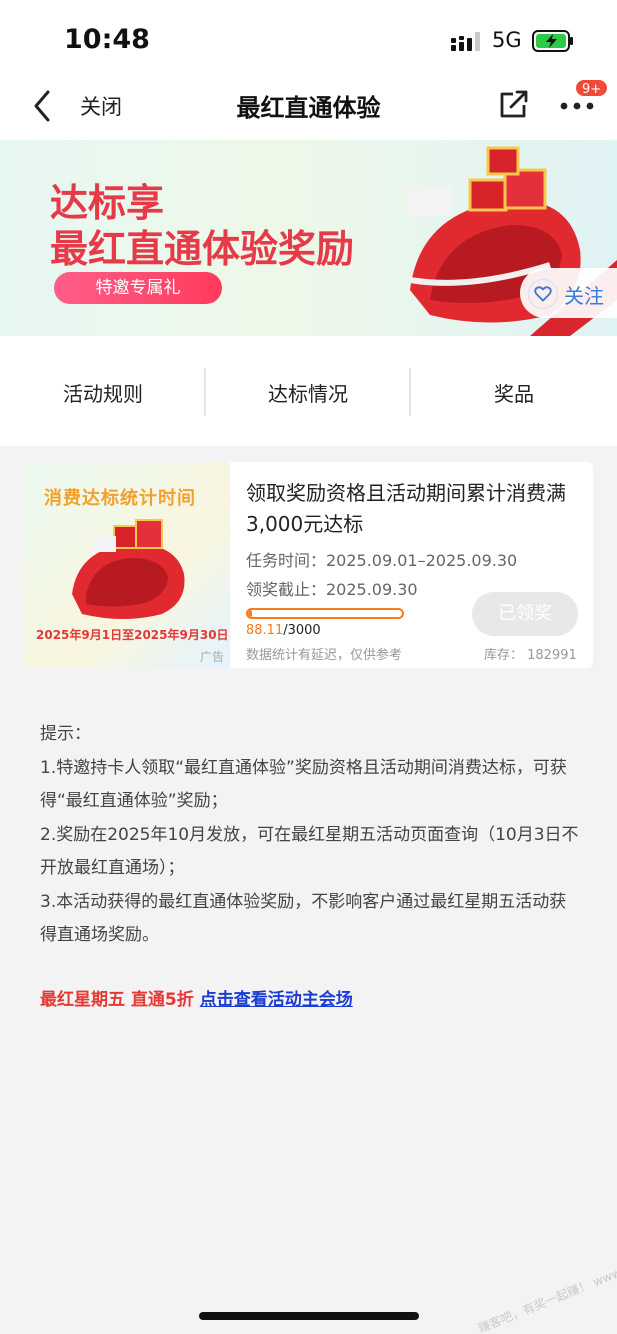 Image resolution: width=617 pixels, height=1334 pixels. What do you see at coordinates (514, 104) in the screenshot?
I see `share-icon` at bounding box center [514, 104].